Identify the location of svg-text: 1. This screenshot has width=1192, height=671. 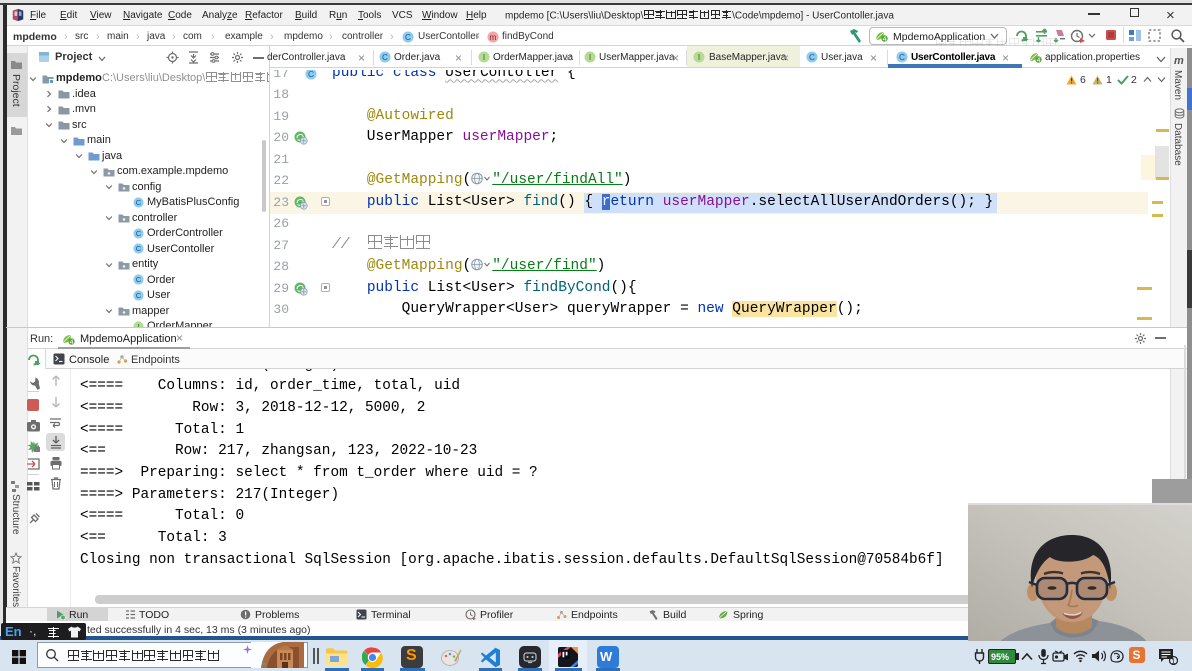
(1173, 660).